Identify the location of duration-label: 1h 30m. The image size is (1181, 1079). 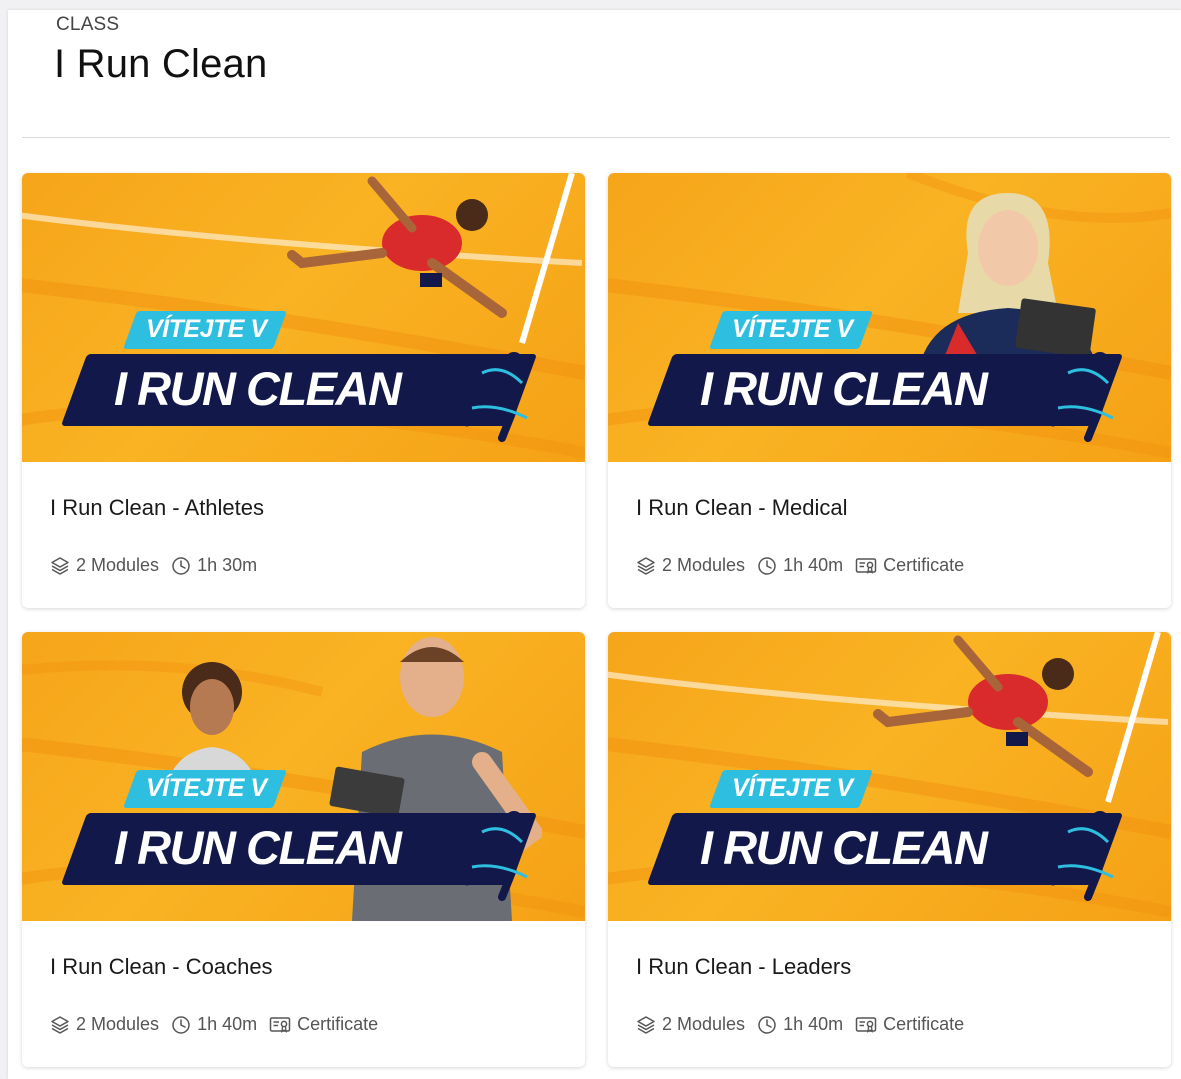
(227, 565).